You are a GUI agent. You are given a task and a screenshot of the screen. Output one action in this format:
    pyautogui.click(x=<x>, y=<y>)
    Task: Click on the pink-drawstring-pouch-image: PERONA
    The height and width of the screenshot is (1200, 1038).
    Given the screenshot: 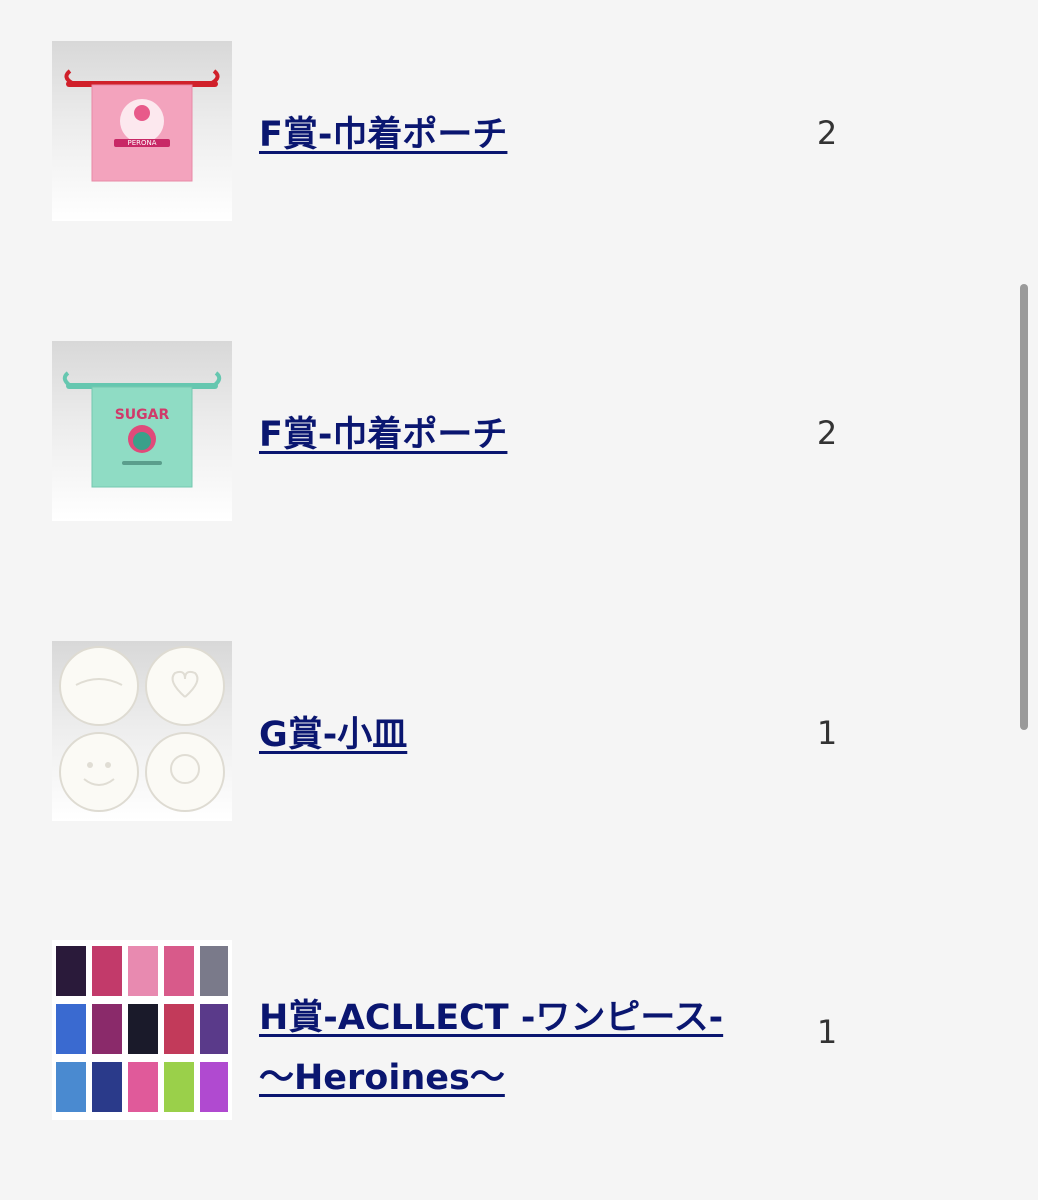 What is the action you would take?
    pyautogui.click(x=142, y=131)
    